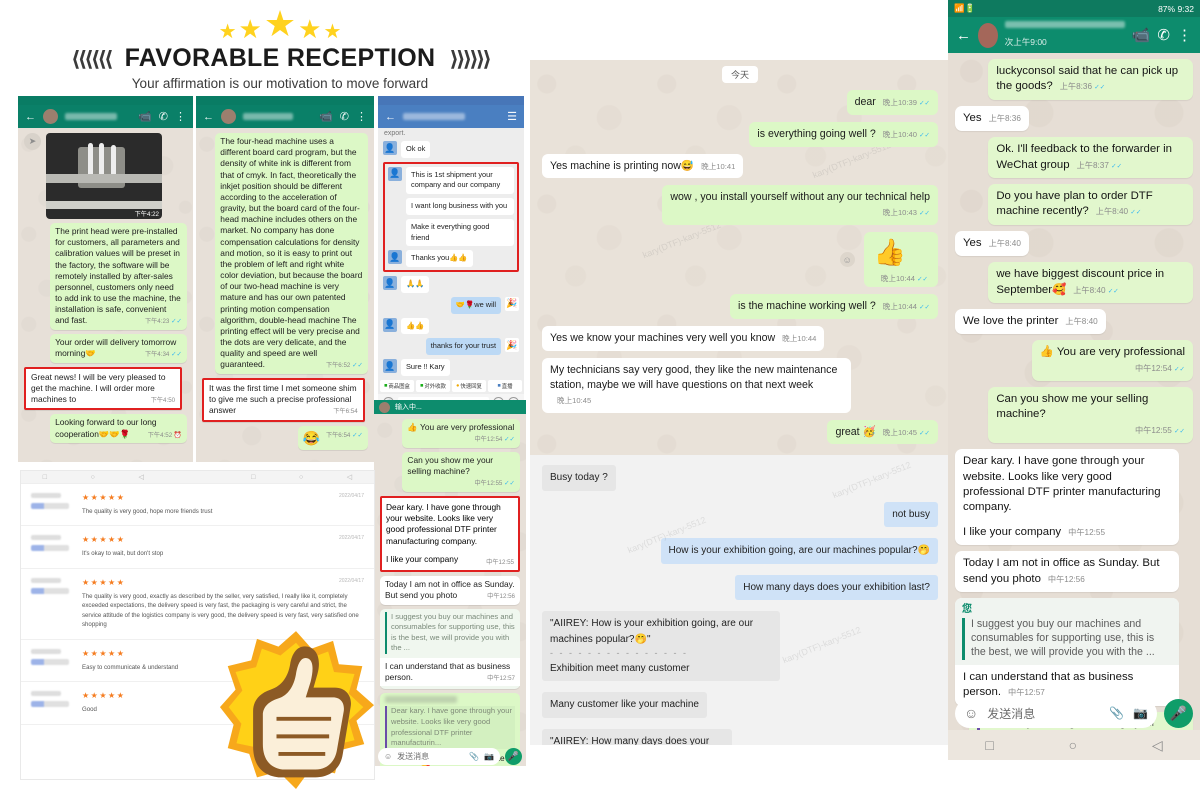  I want to click on bubble-text: Can you show me your selling machine?, so click(450, 465).